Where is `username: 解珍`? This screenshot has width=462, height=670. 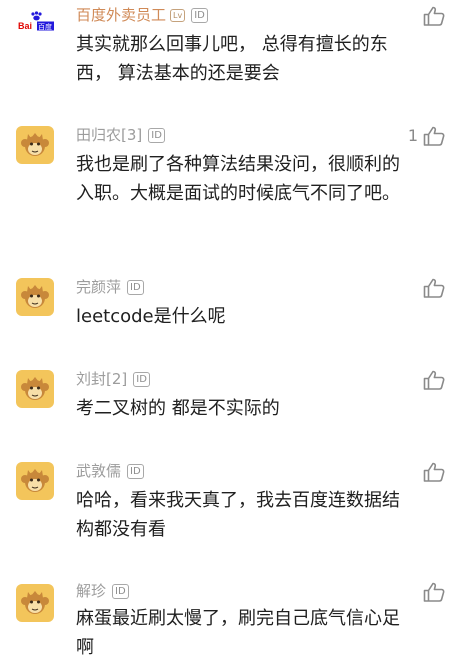 username: 解珍 is located at coordinates (91, 591).